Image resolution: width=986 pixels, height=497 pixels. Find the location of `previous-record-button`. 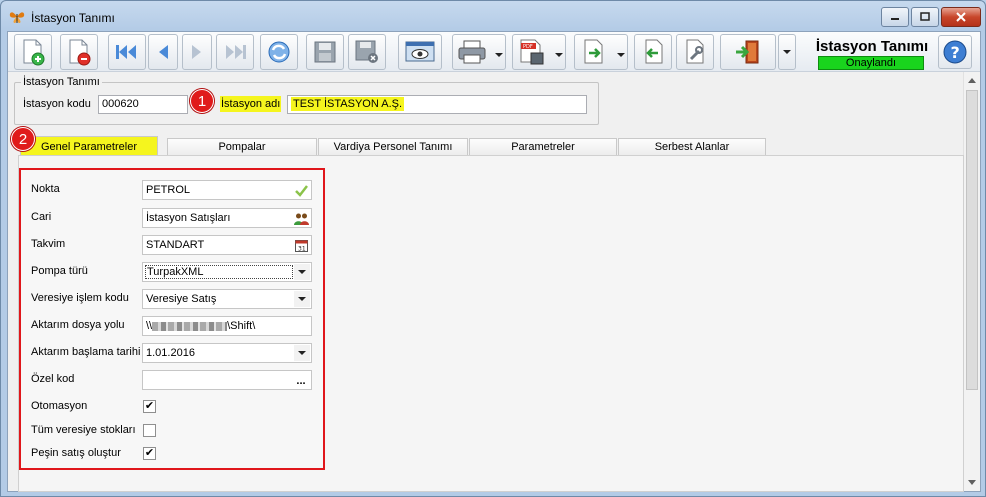

previous-record-button is located at coordinates (163, 52).